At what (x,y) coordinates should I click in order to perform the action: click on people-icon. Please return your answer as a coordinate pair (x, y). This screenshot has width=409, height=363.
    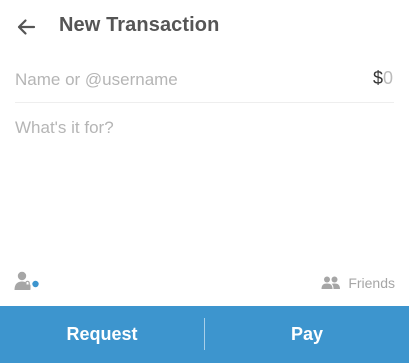
    Looking at the image, I should click on (331, 282).